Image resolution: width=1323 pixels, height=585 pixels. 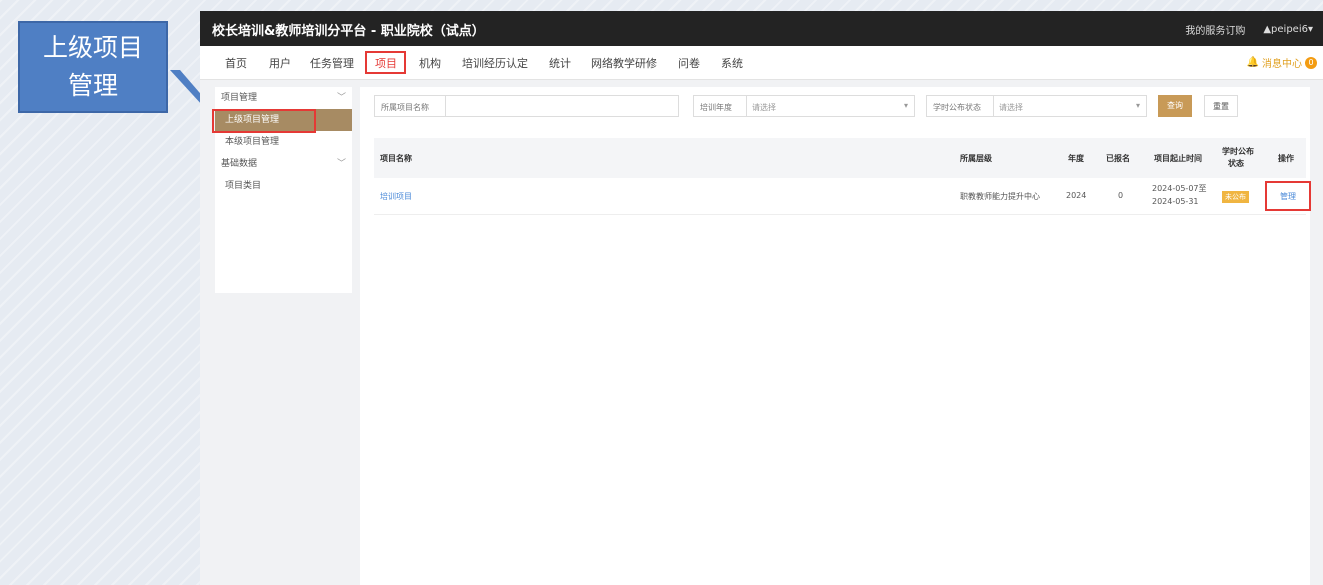 I want to click on nav-home: 首页, so click(x=236, y=63).